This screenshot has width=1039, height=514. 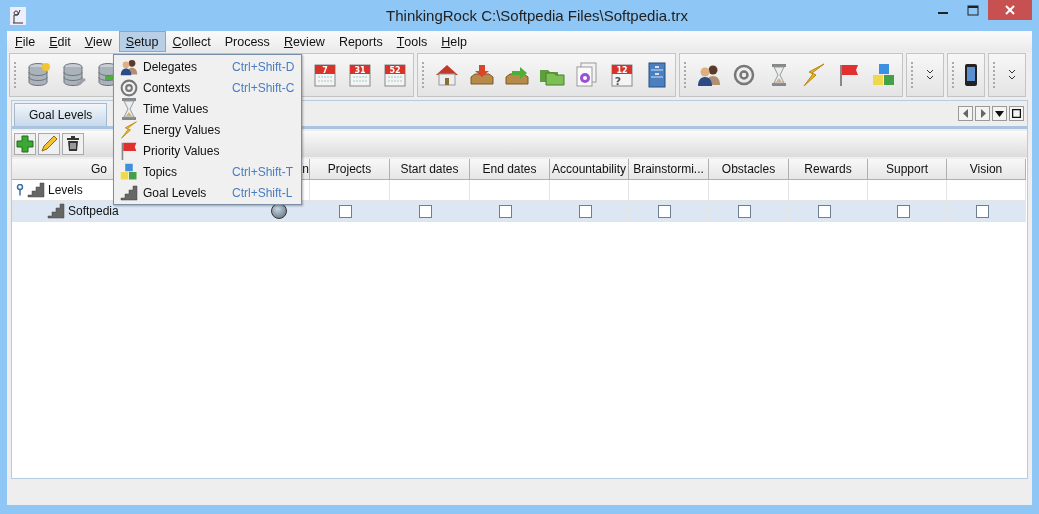 I want to click on column-header: Obstacles, so click(x=749, y=169).